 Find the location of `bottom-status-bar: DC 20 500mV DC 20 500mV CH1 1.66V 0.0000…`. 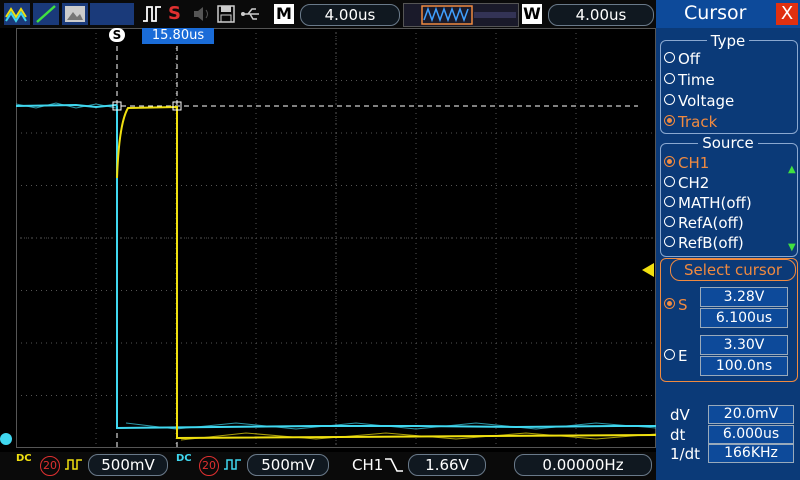

bottom-status-bar: DC 20 500mV DC 20 500mV CH1 1.66V 0.0000… is located at coordinates (328, 466).